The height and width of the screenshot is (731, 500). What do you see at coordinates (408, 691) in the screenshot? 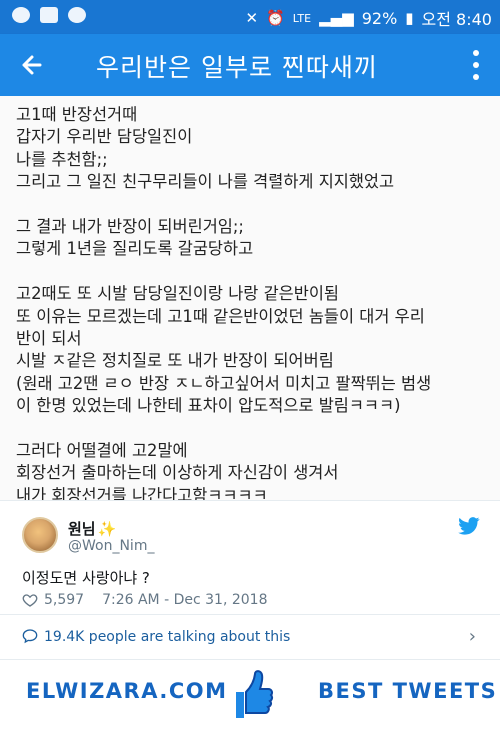
I see `banner-tagline: BEST TWEETS` at bounding box center [408, 691].